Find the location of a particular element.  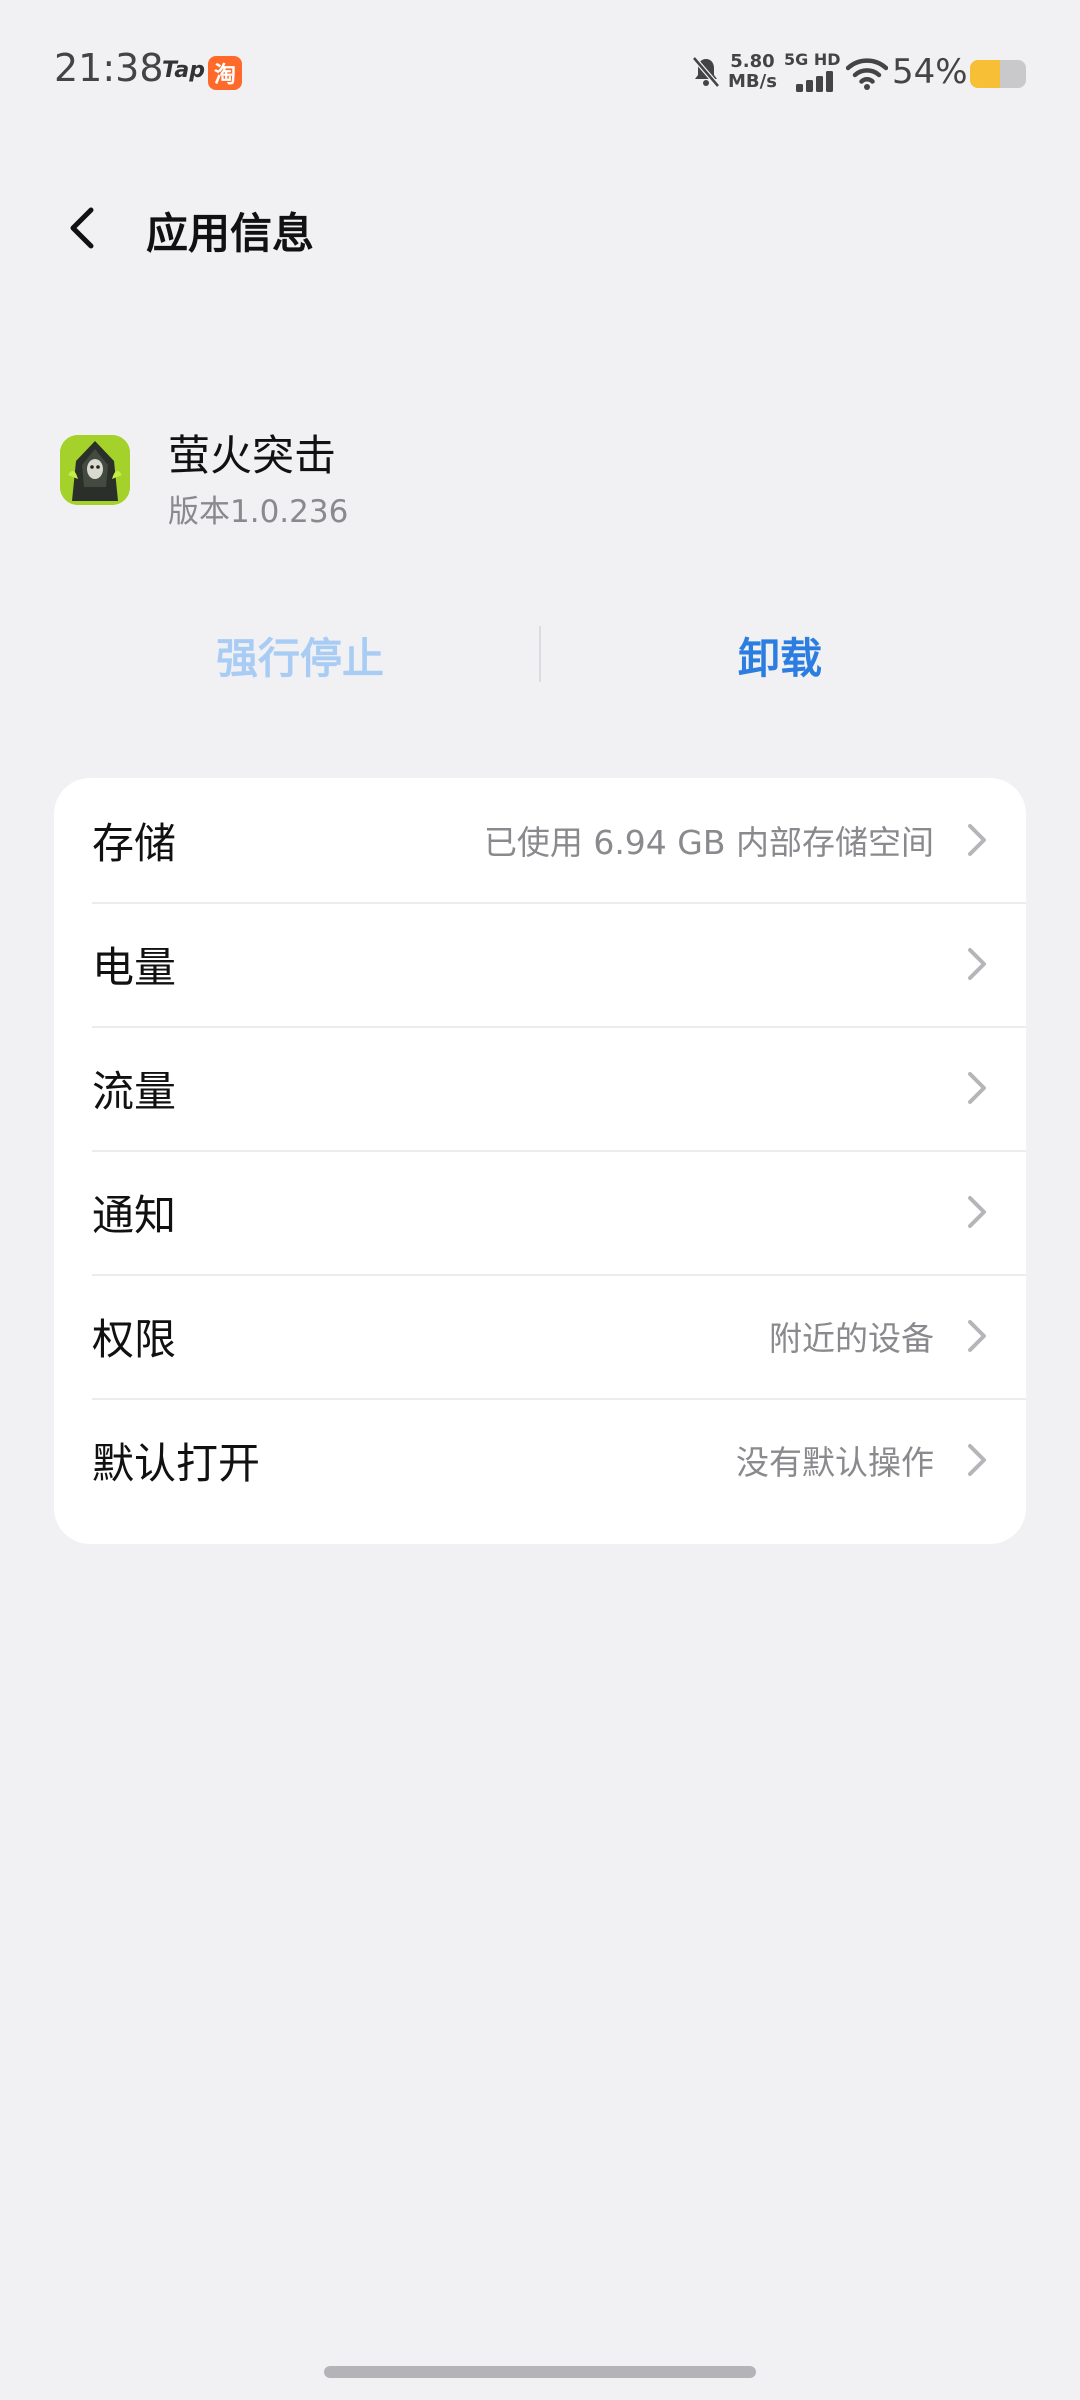

page-title: 应用信息 is located at coordinates (230, 233).